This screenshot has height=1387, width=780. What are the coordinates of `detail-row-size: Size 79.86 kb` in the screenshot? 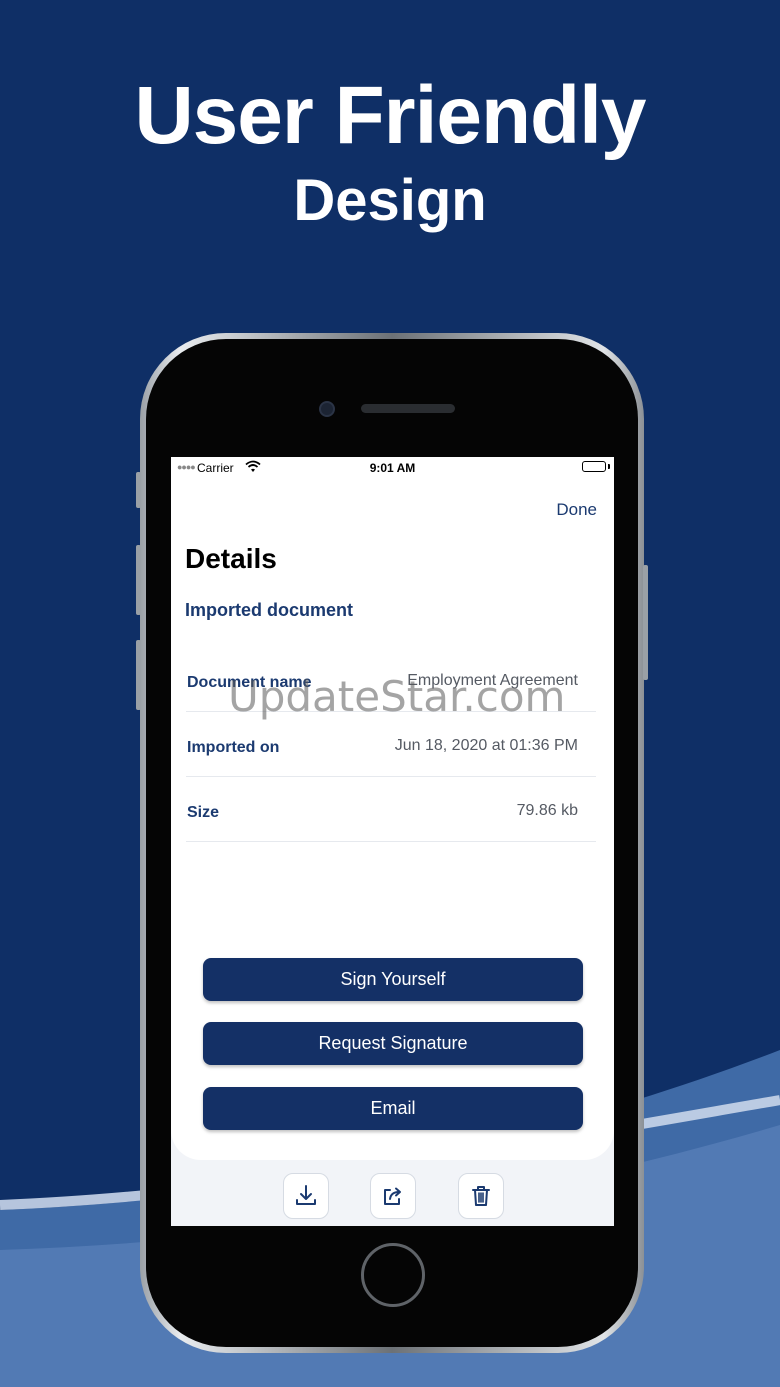 It's located at (391, 809).